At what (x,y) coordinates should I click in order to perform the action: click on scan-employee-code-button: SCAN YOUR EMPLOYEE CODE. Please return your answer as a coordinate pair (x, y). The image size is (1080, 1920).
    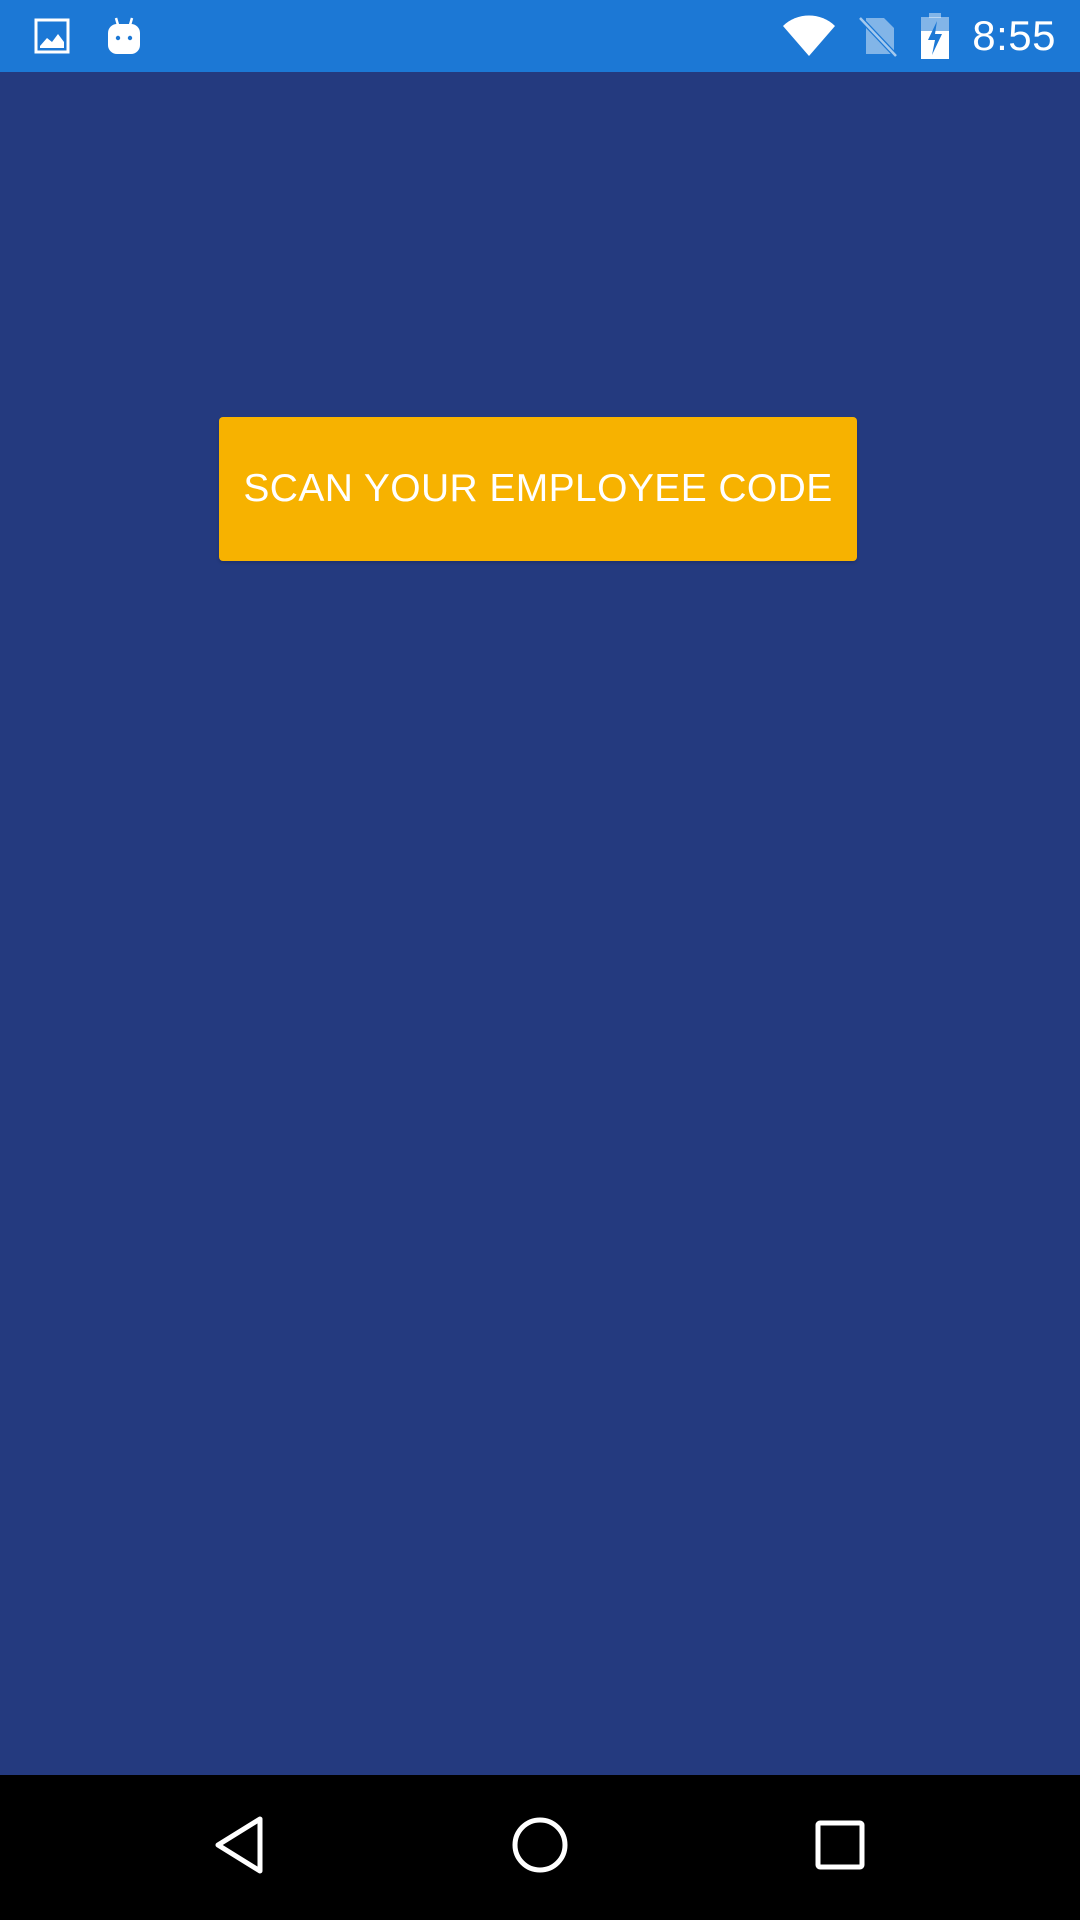
    Looking at the image, I should click on (538, 489).